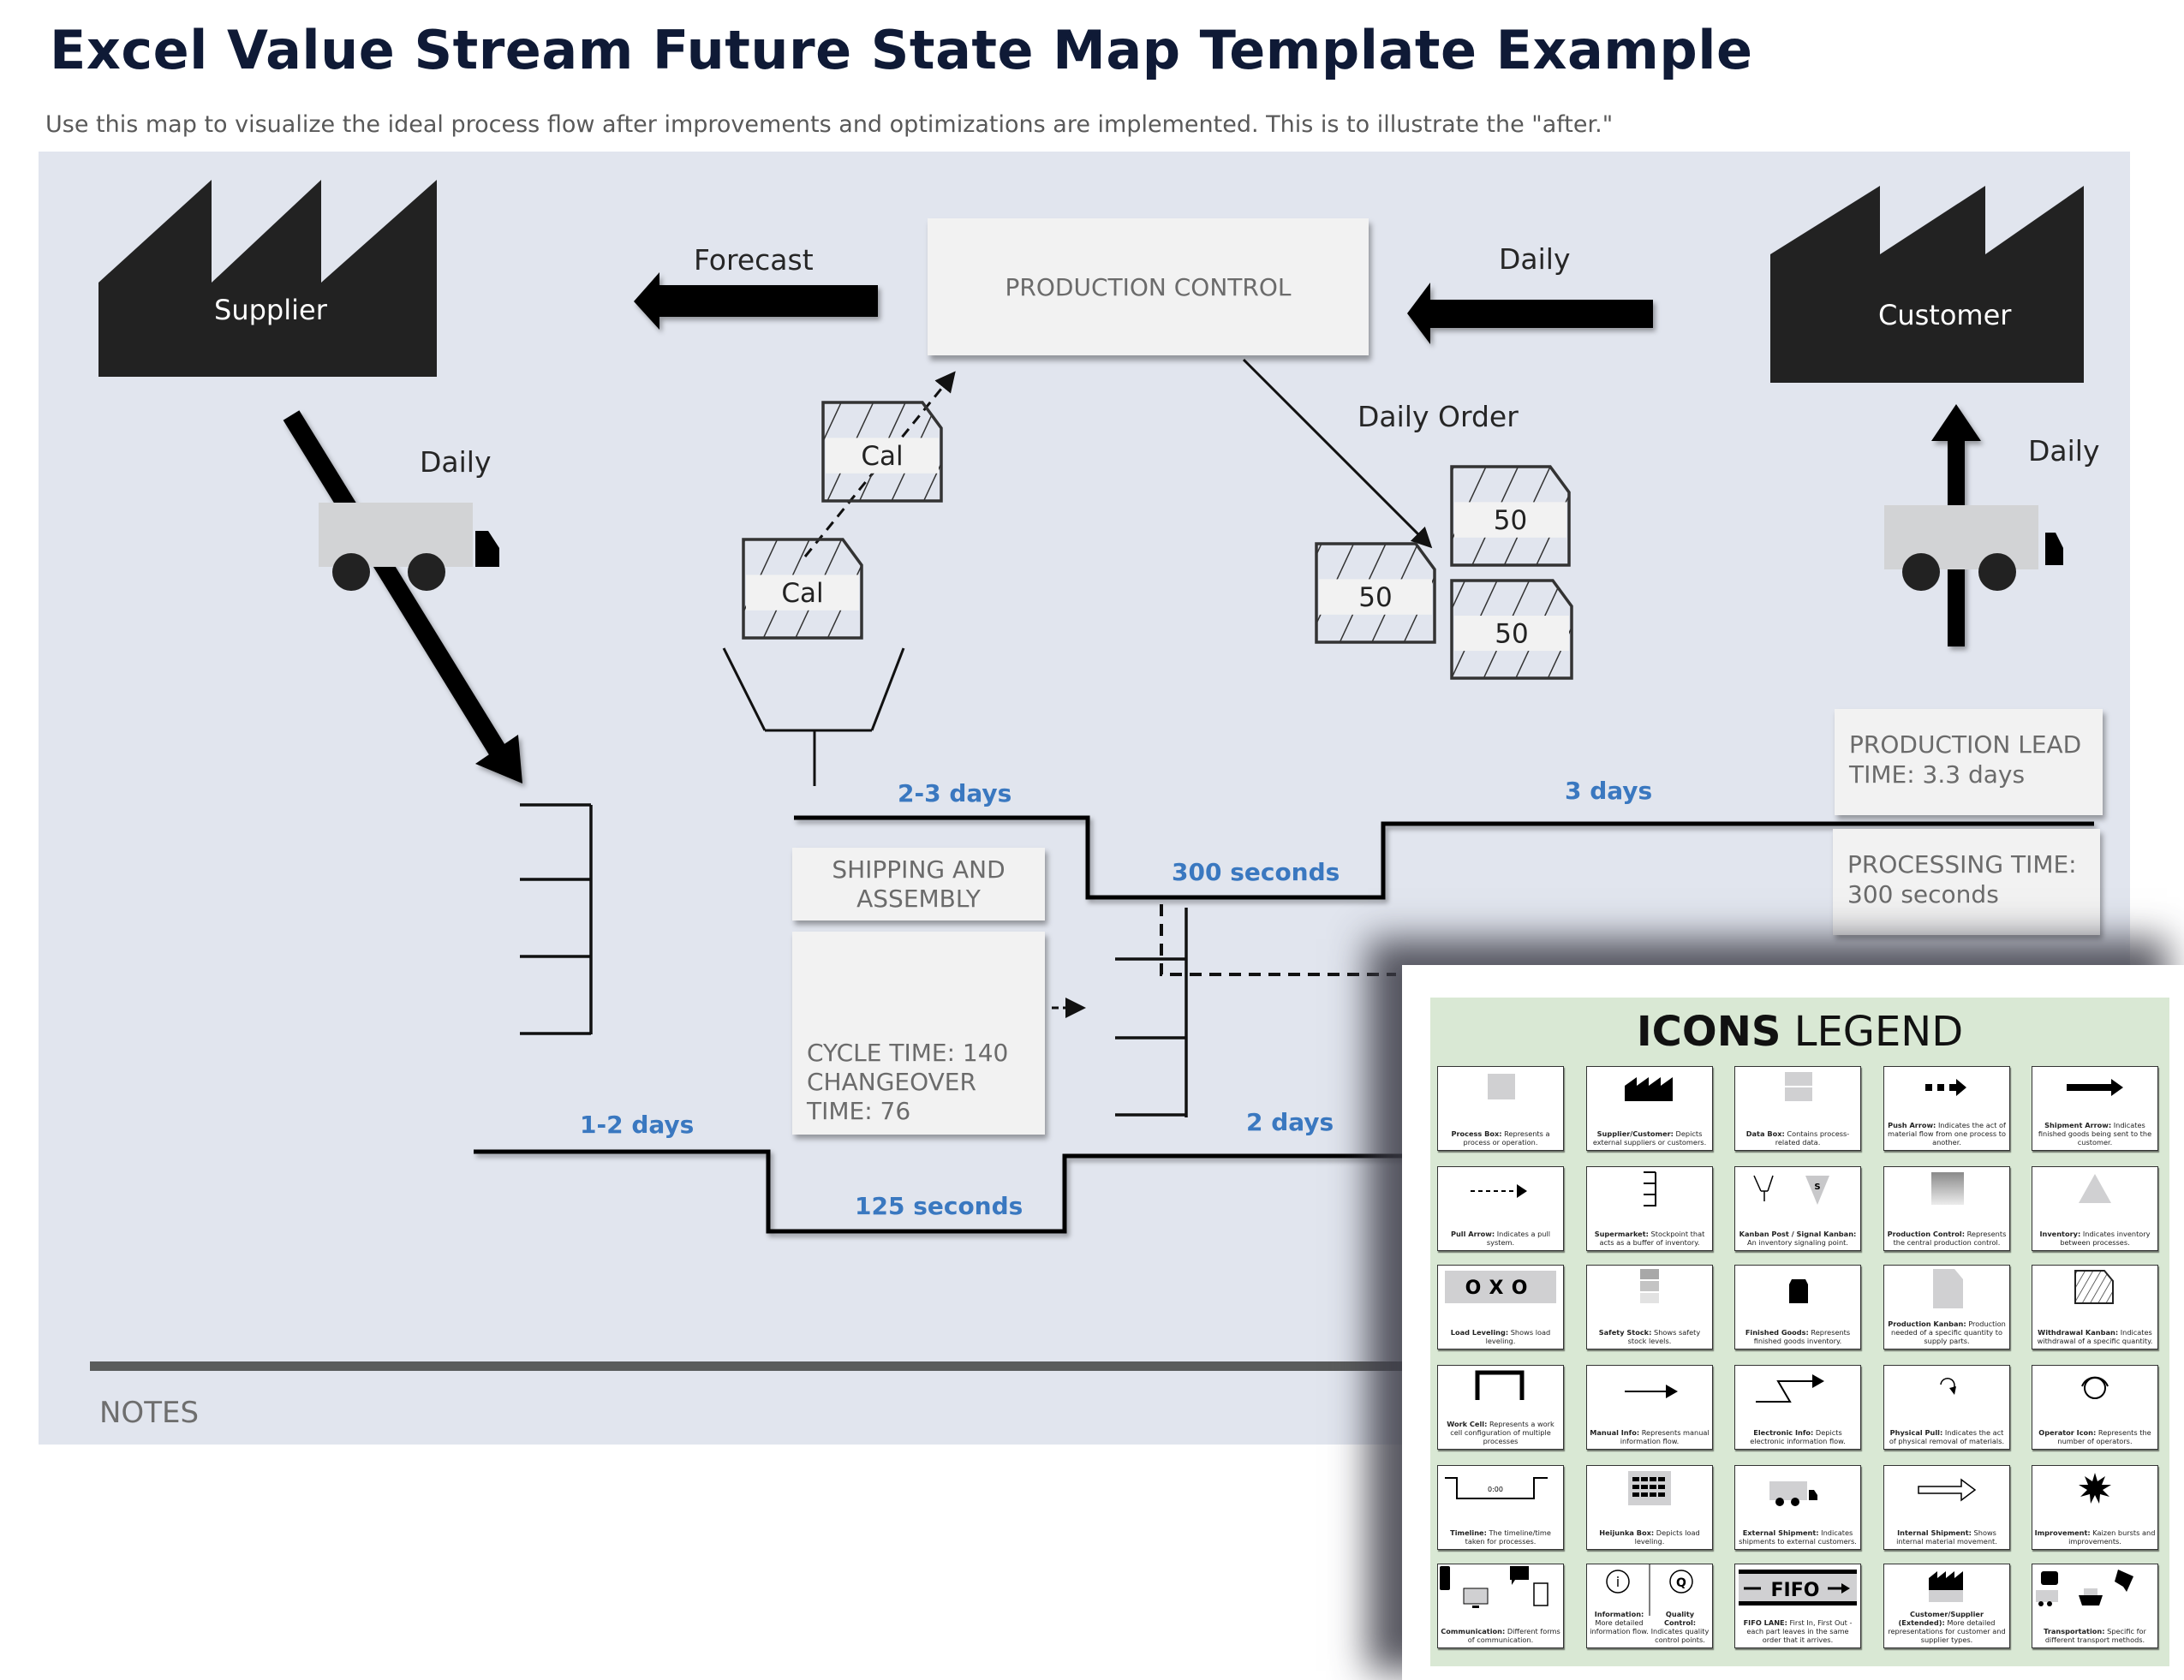  I want to click on legend-item-data-box: Data Box: Contains process-related data., so click(1798, 1109).